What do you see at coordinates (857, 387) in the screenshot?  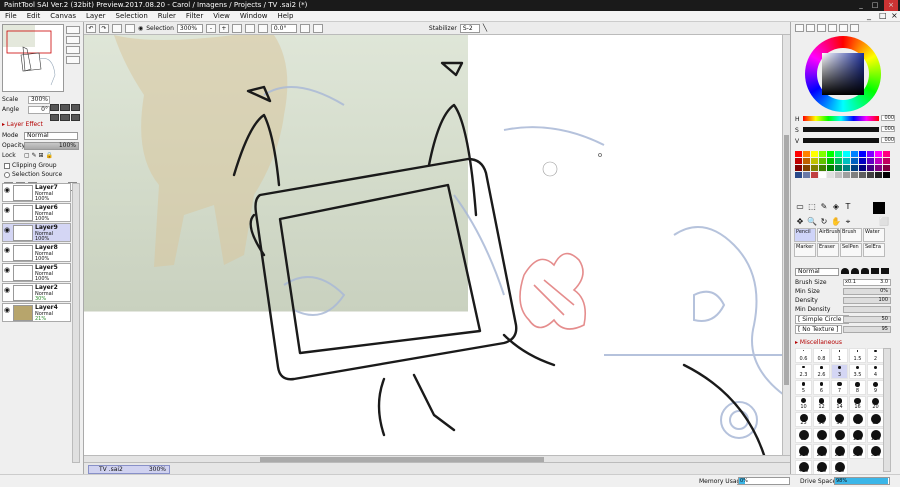 I see `brush-size-preset: 8` at bounding box center [857, 387].